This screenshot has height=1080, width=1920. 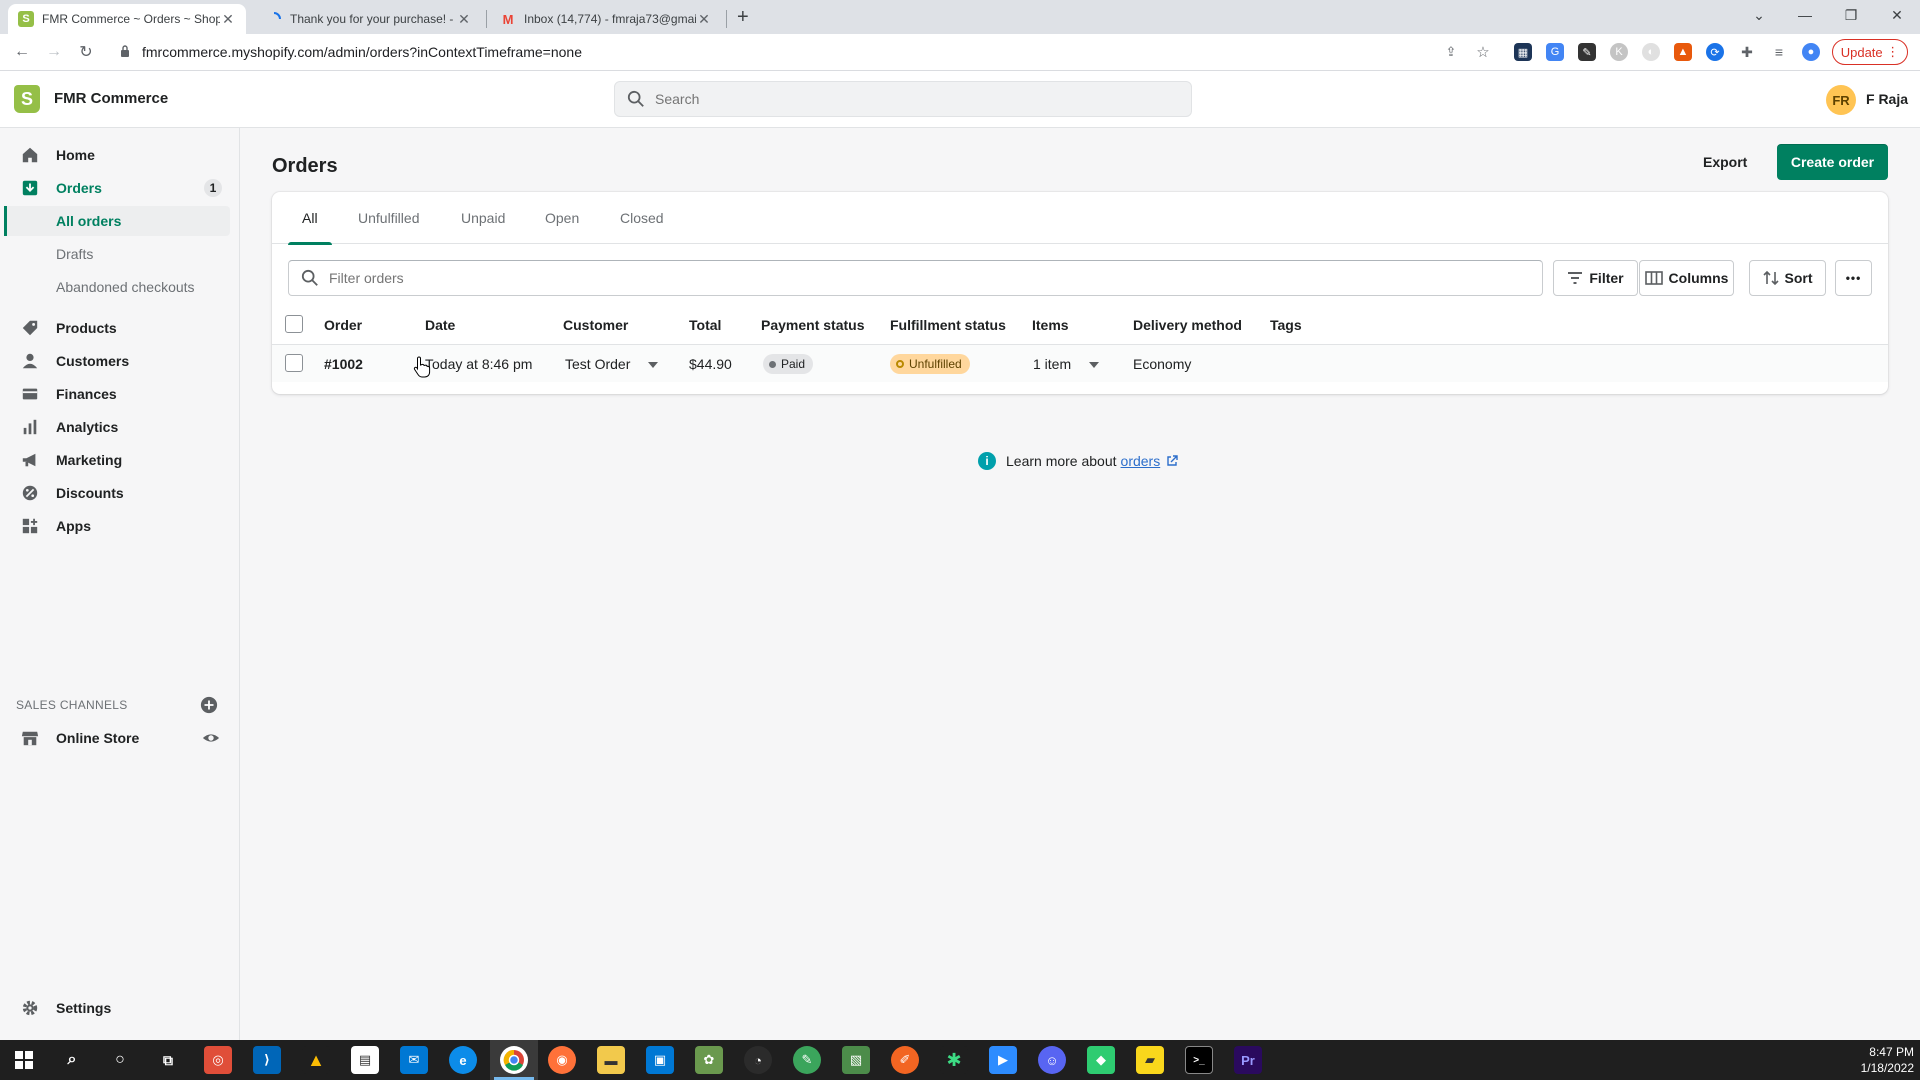 What do you see at coordinates (72, 1060) in the screenshot?
I see `search-icon: ⌕` at bounding box center [72, 1060].